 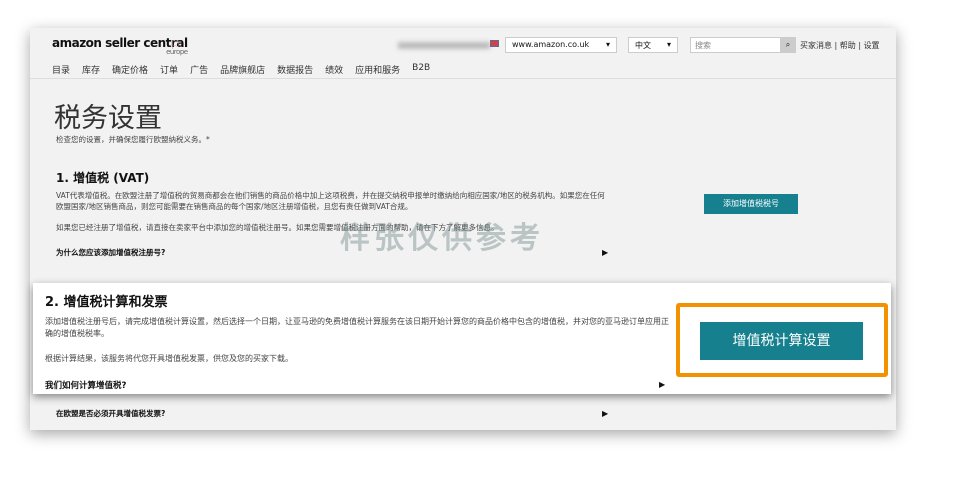 I want to click on nav-item: 应用和服务, so click(x=377, y=69).